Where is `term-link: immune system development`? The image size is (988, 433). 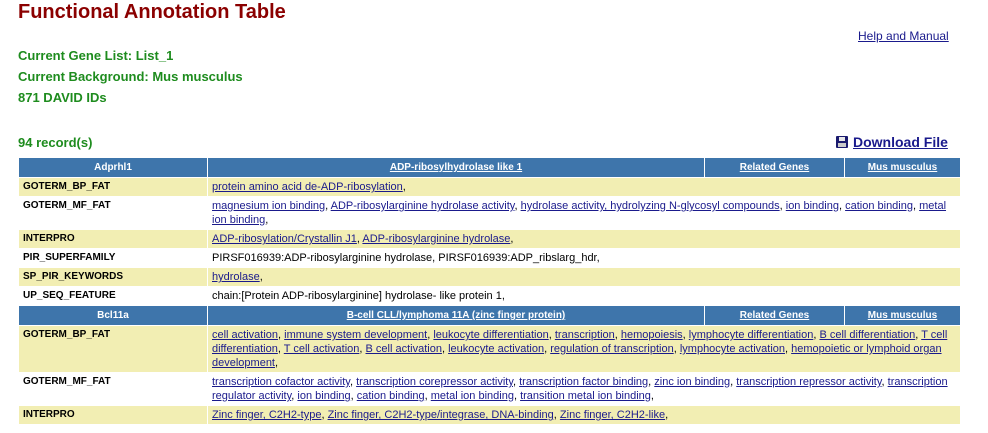
term-link: immune system development is located at coordinates (355, 335).